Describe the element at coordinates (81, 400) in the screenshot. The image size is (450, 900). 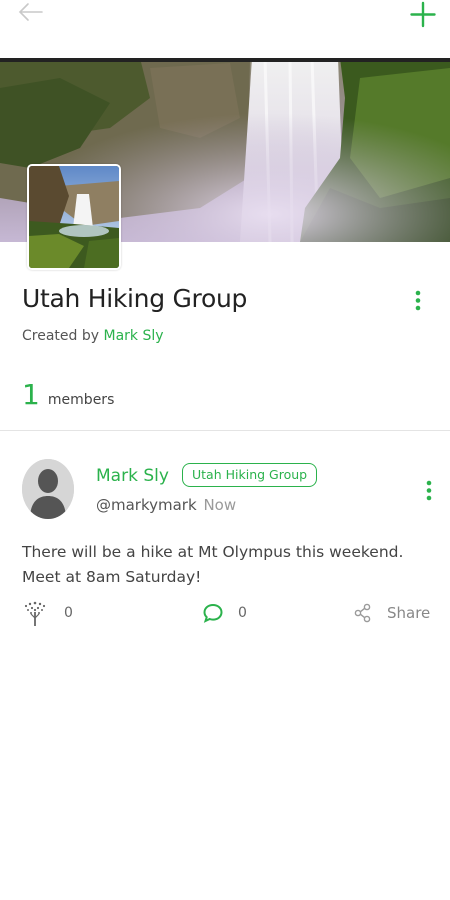
I see `member-count-label: members` at that location.